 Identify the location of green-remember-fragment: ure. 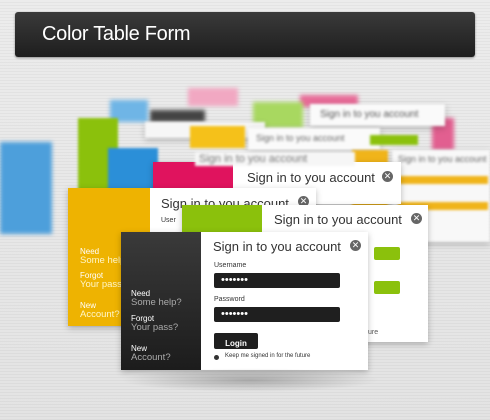
(373, 332).